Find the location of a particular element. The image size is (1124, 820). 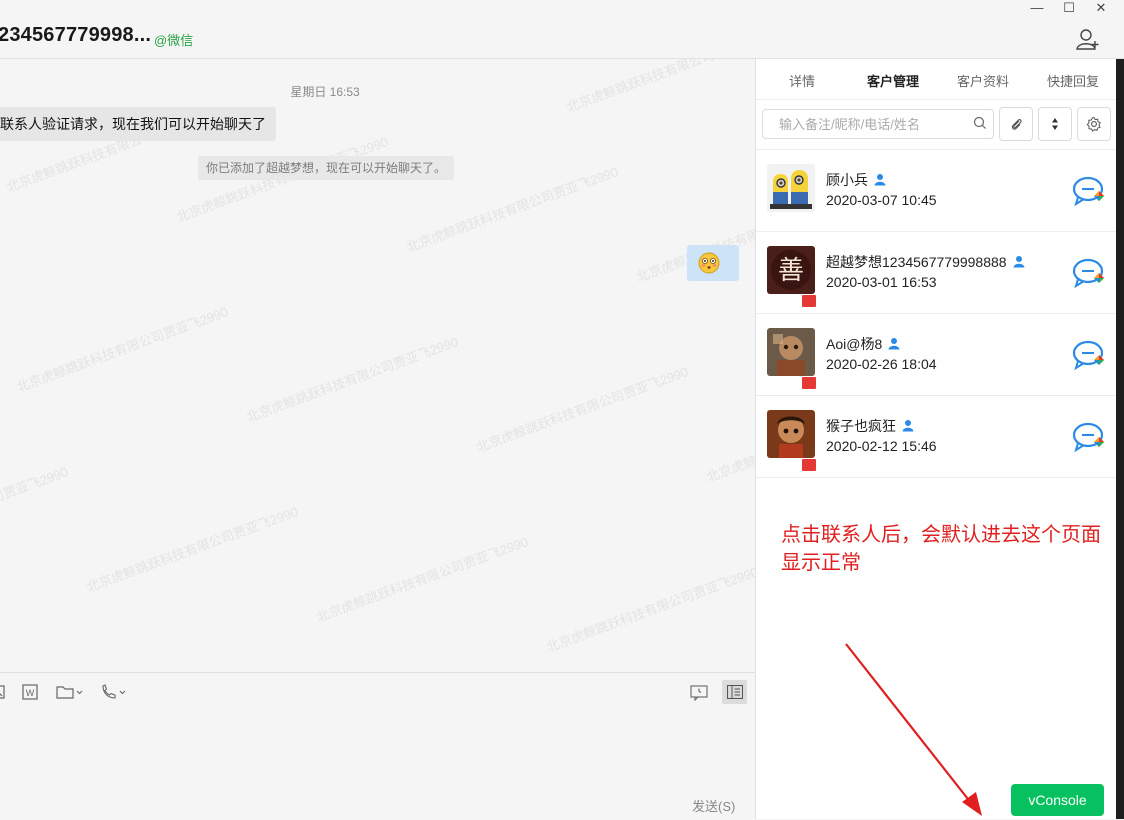

attachment-button is located at coordinates (1016, 124).